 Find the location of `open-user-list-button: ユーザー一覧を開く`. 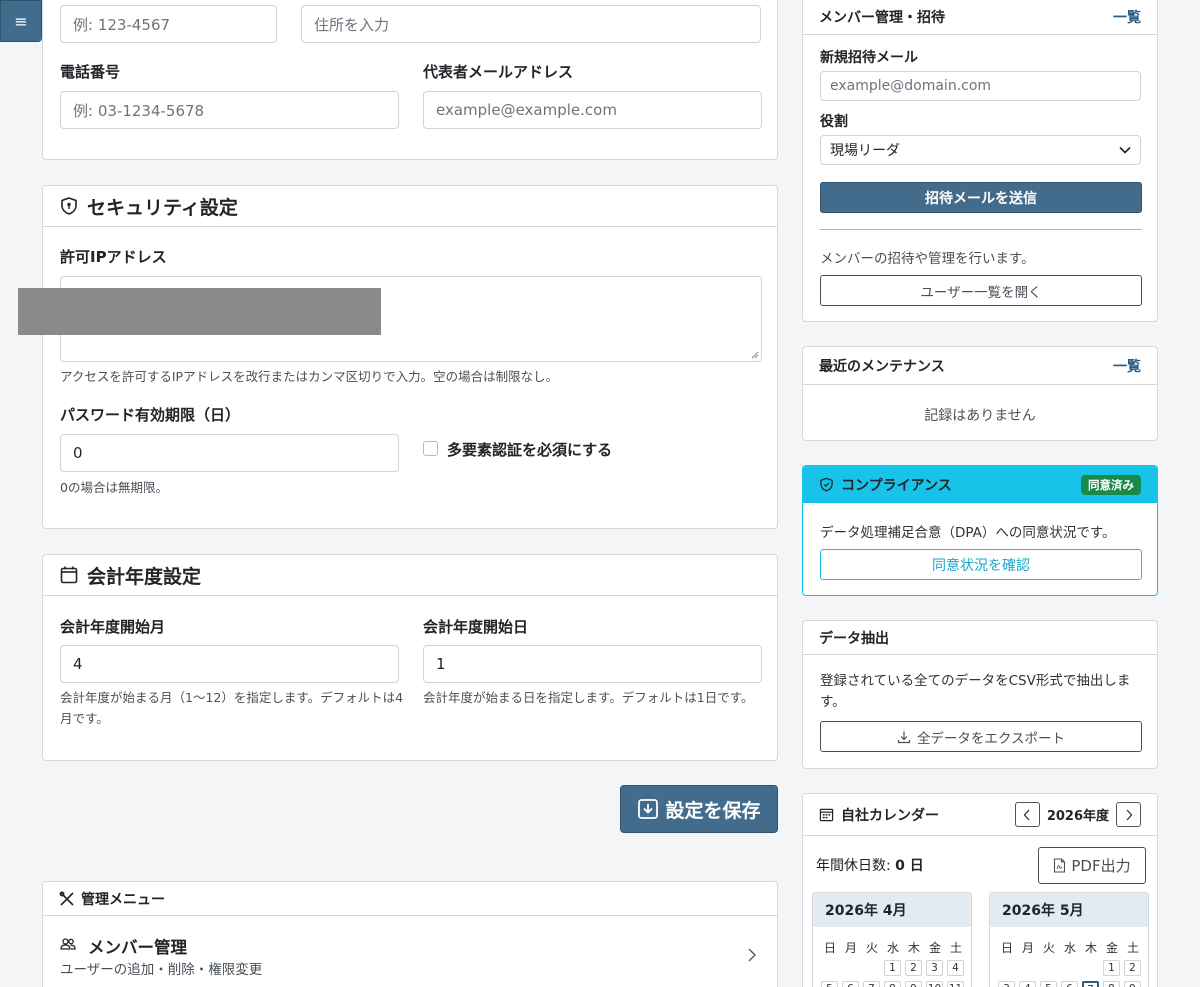

open-user-list-button: ユーザー一覧を開く is located at coordinates (981, 290).